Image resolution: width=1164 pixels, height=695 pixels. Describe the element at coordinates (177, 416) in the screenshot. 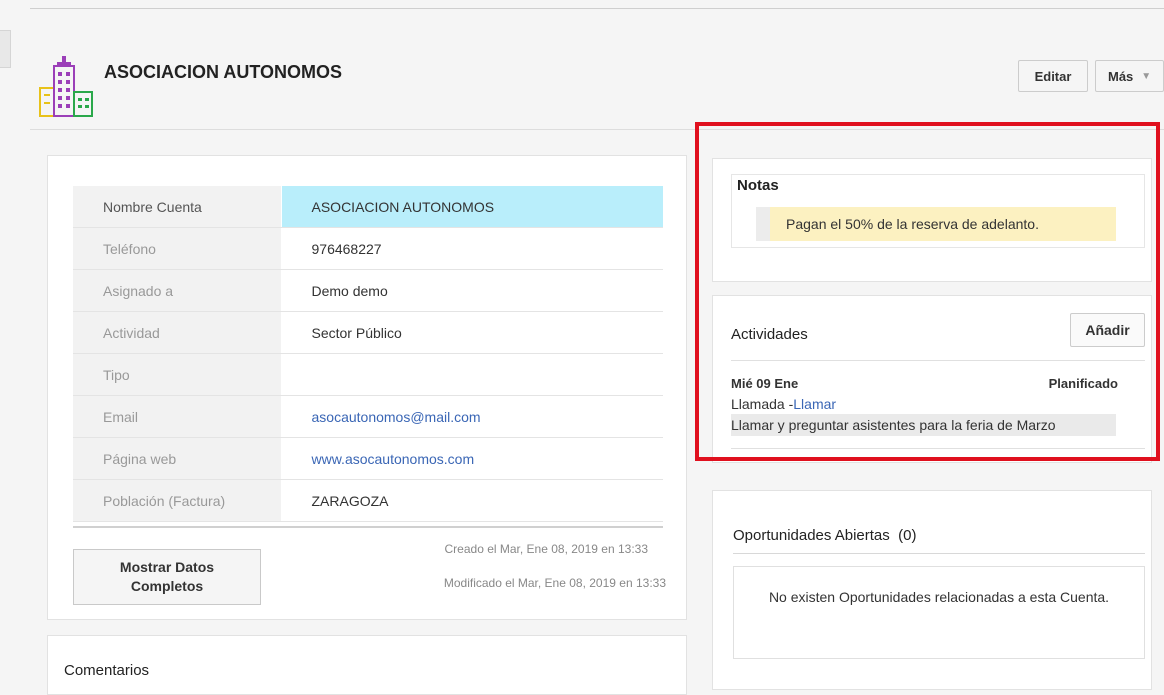

I see `field-label: Email` at that location.